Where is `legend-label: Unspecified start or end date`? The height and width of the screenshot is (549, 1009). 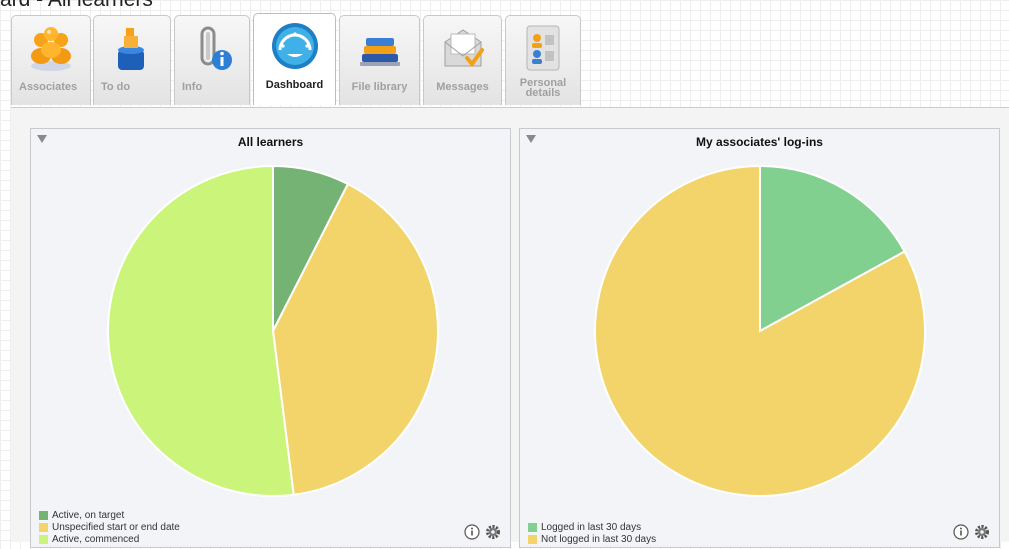 legend-label: Unspecified start or end date is located at coordinates (116, 527).